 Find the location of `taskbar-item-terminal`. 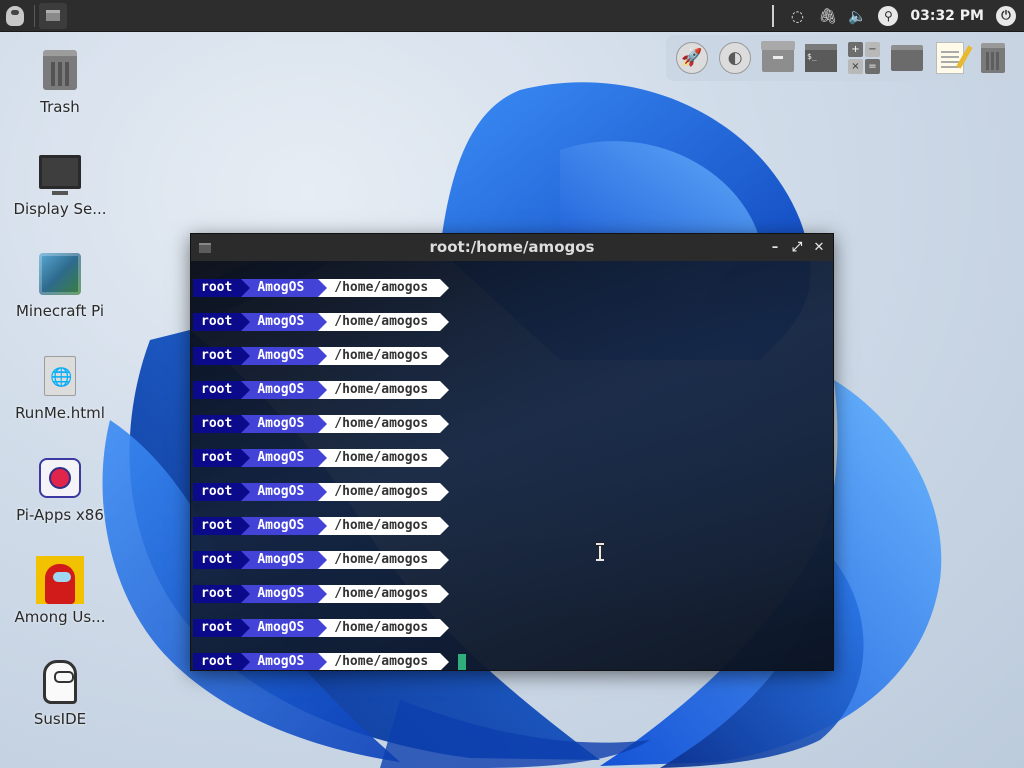

taskbar-item-terminal is located at coordinates (53, 15).